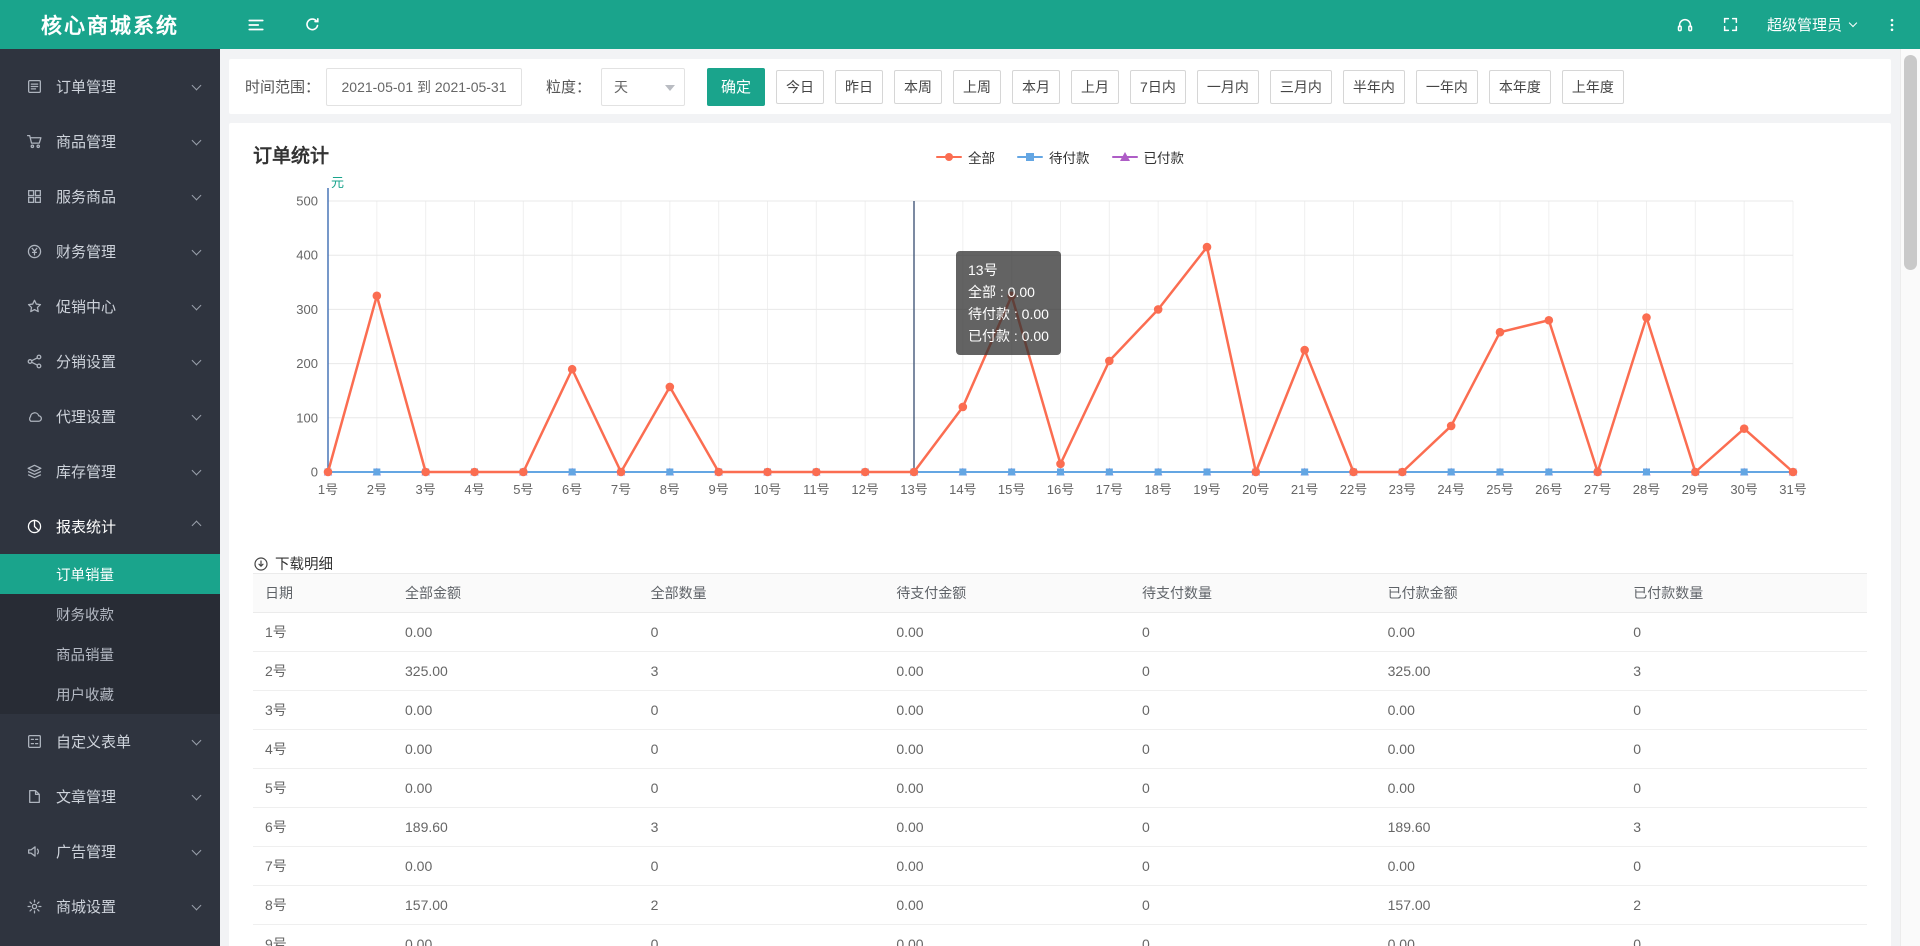 This screenshot has width=1920, height=946. I want to click on table-cell: 4号, so click(323, 749).